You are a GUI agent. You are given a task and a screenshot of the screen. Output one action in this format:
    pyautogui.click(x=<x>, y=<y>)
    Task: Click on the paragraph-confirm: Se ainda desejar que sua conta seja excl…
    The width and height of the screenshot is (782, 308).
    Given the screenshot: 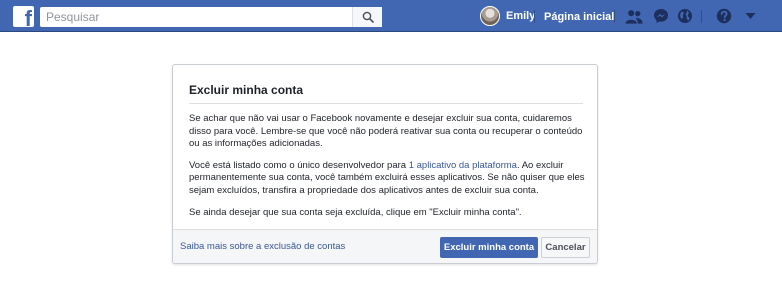 What is the action you would take?
    pyautogui.click(x=355, y=212)
    